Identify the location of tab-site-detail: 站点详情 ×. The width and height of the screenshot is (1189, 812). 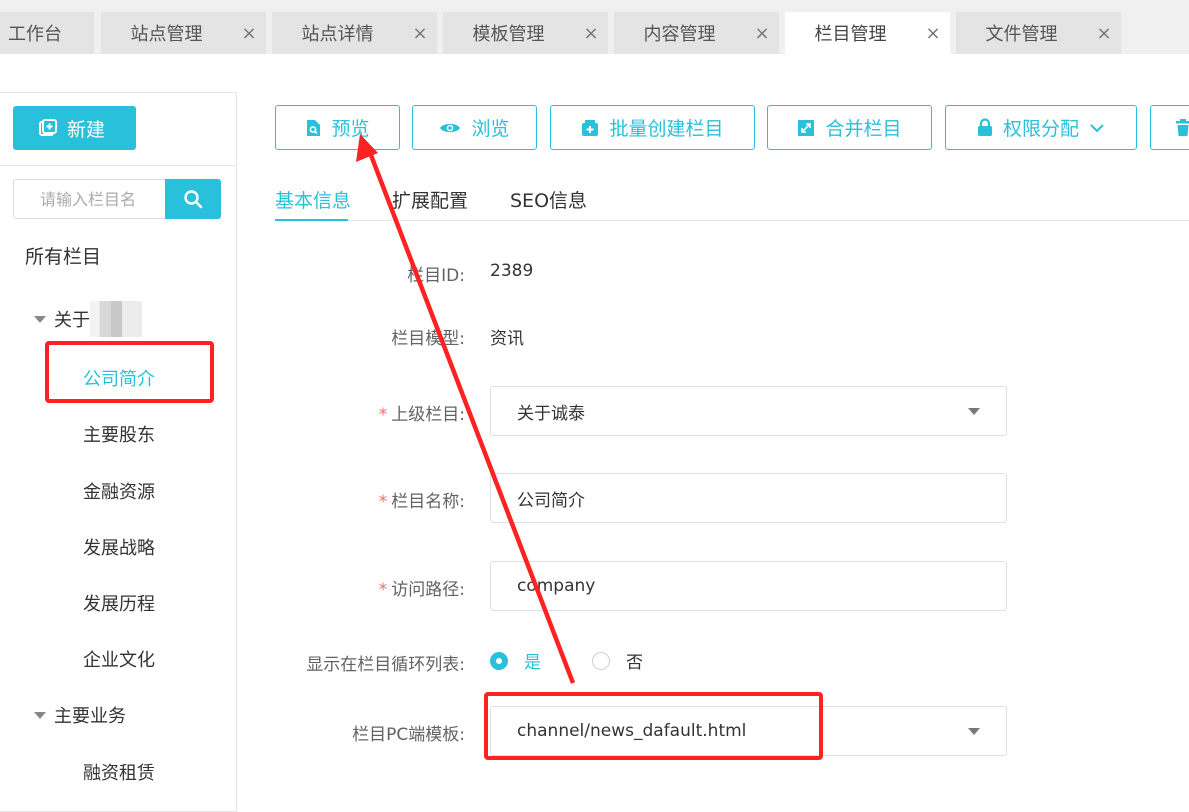
(354, 33).